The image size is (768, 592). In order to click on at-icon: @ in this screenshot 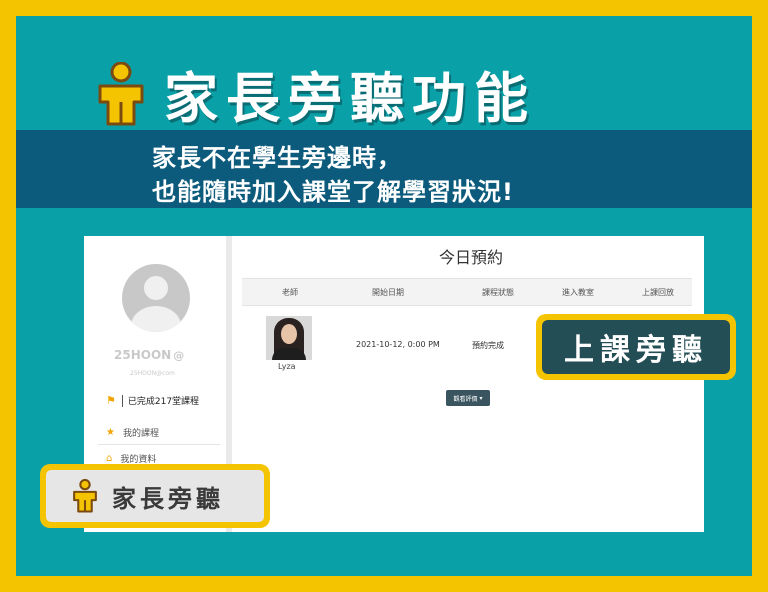, I will do `click(179, 355)`.